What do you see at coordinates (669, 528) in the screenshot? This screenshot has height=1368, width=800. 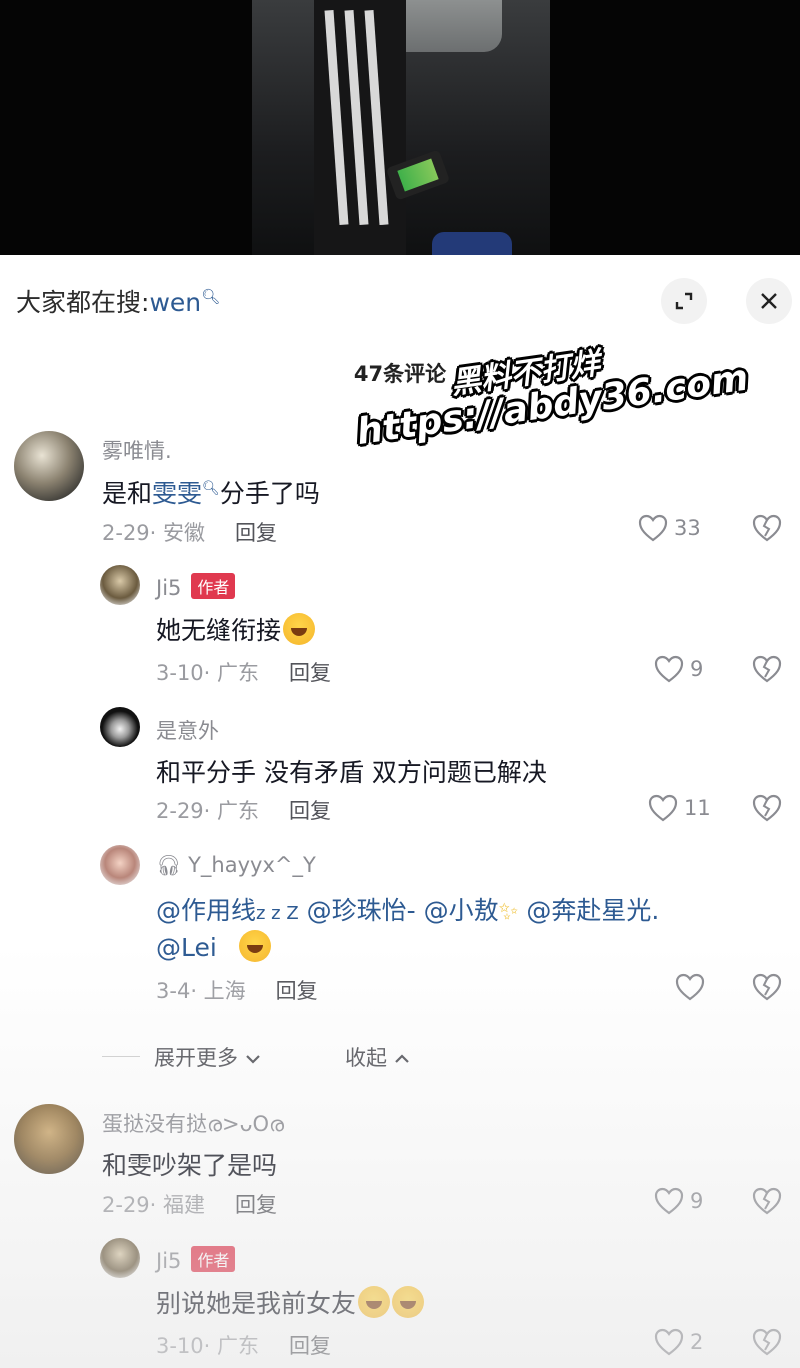 I see `like-button: 33` at bounding box center [669, 528].